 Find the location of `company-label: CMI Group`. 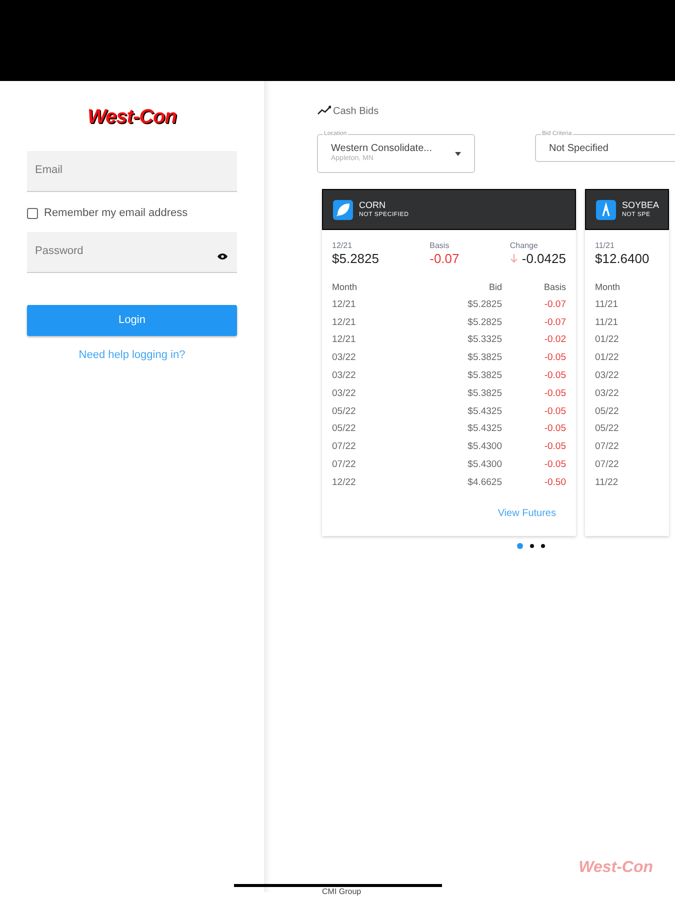

company-label: CMI Group is located at coordinates (342, 892).